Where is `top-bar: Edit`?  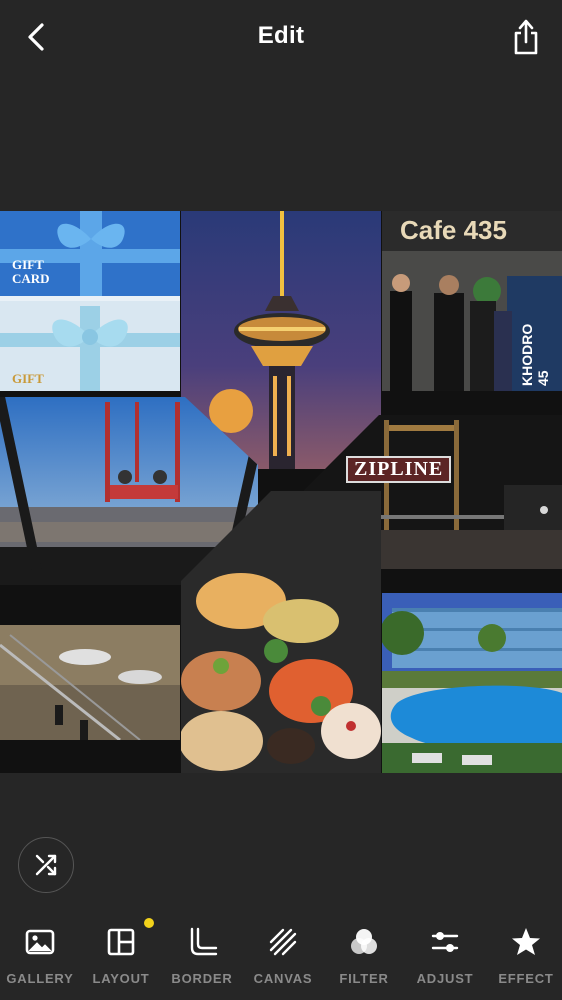 top-bar: Edit is located at coordinates (281, 38).